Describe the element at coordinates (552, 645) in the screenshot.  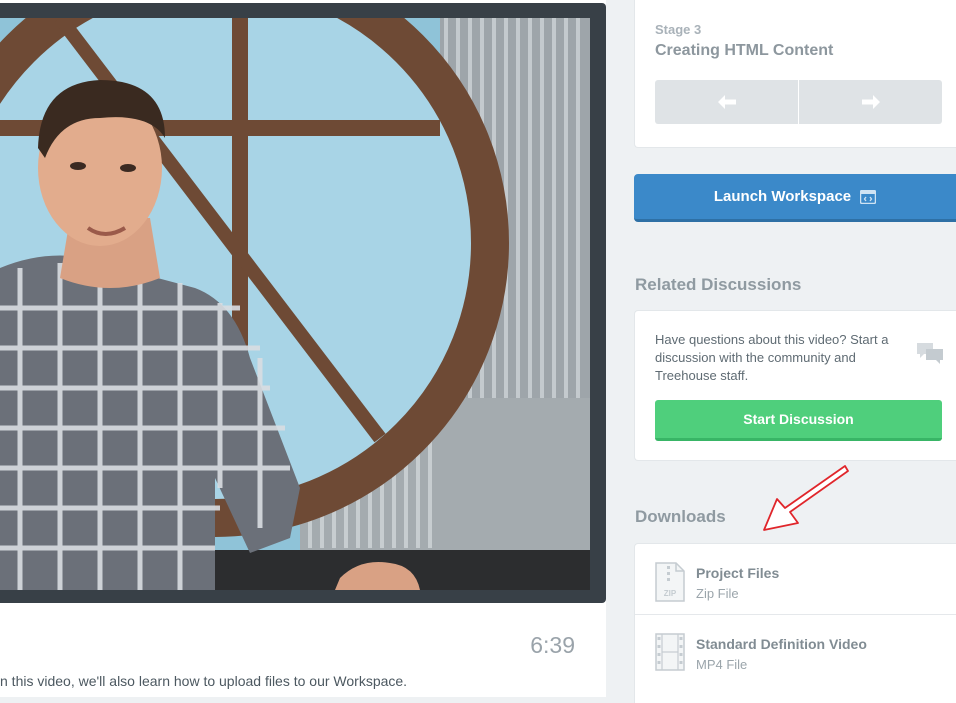
I see `video-duration: 6:39` at that location.